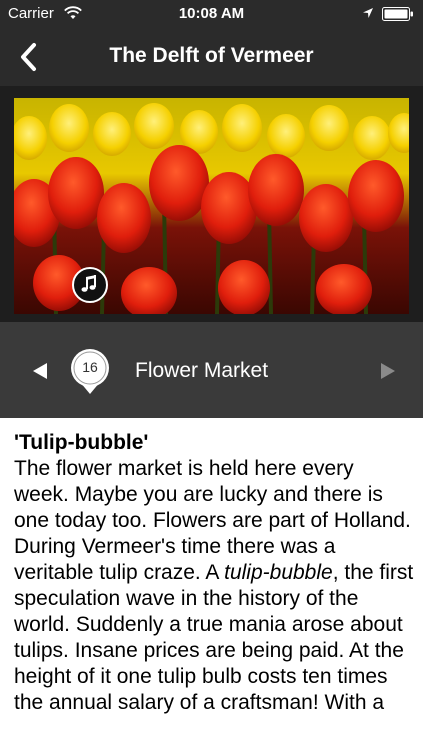 Image resolution: width=423 pixels, height=750 pixels. Describe the element at coordinates (202, 370) in the screenshot. I see `stop-name: Flower Market` at that location.